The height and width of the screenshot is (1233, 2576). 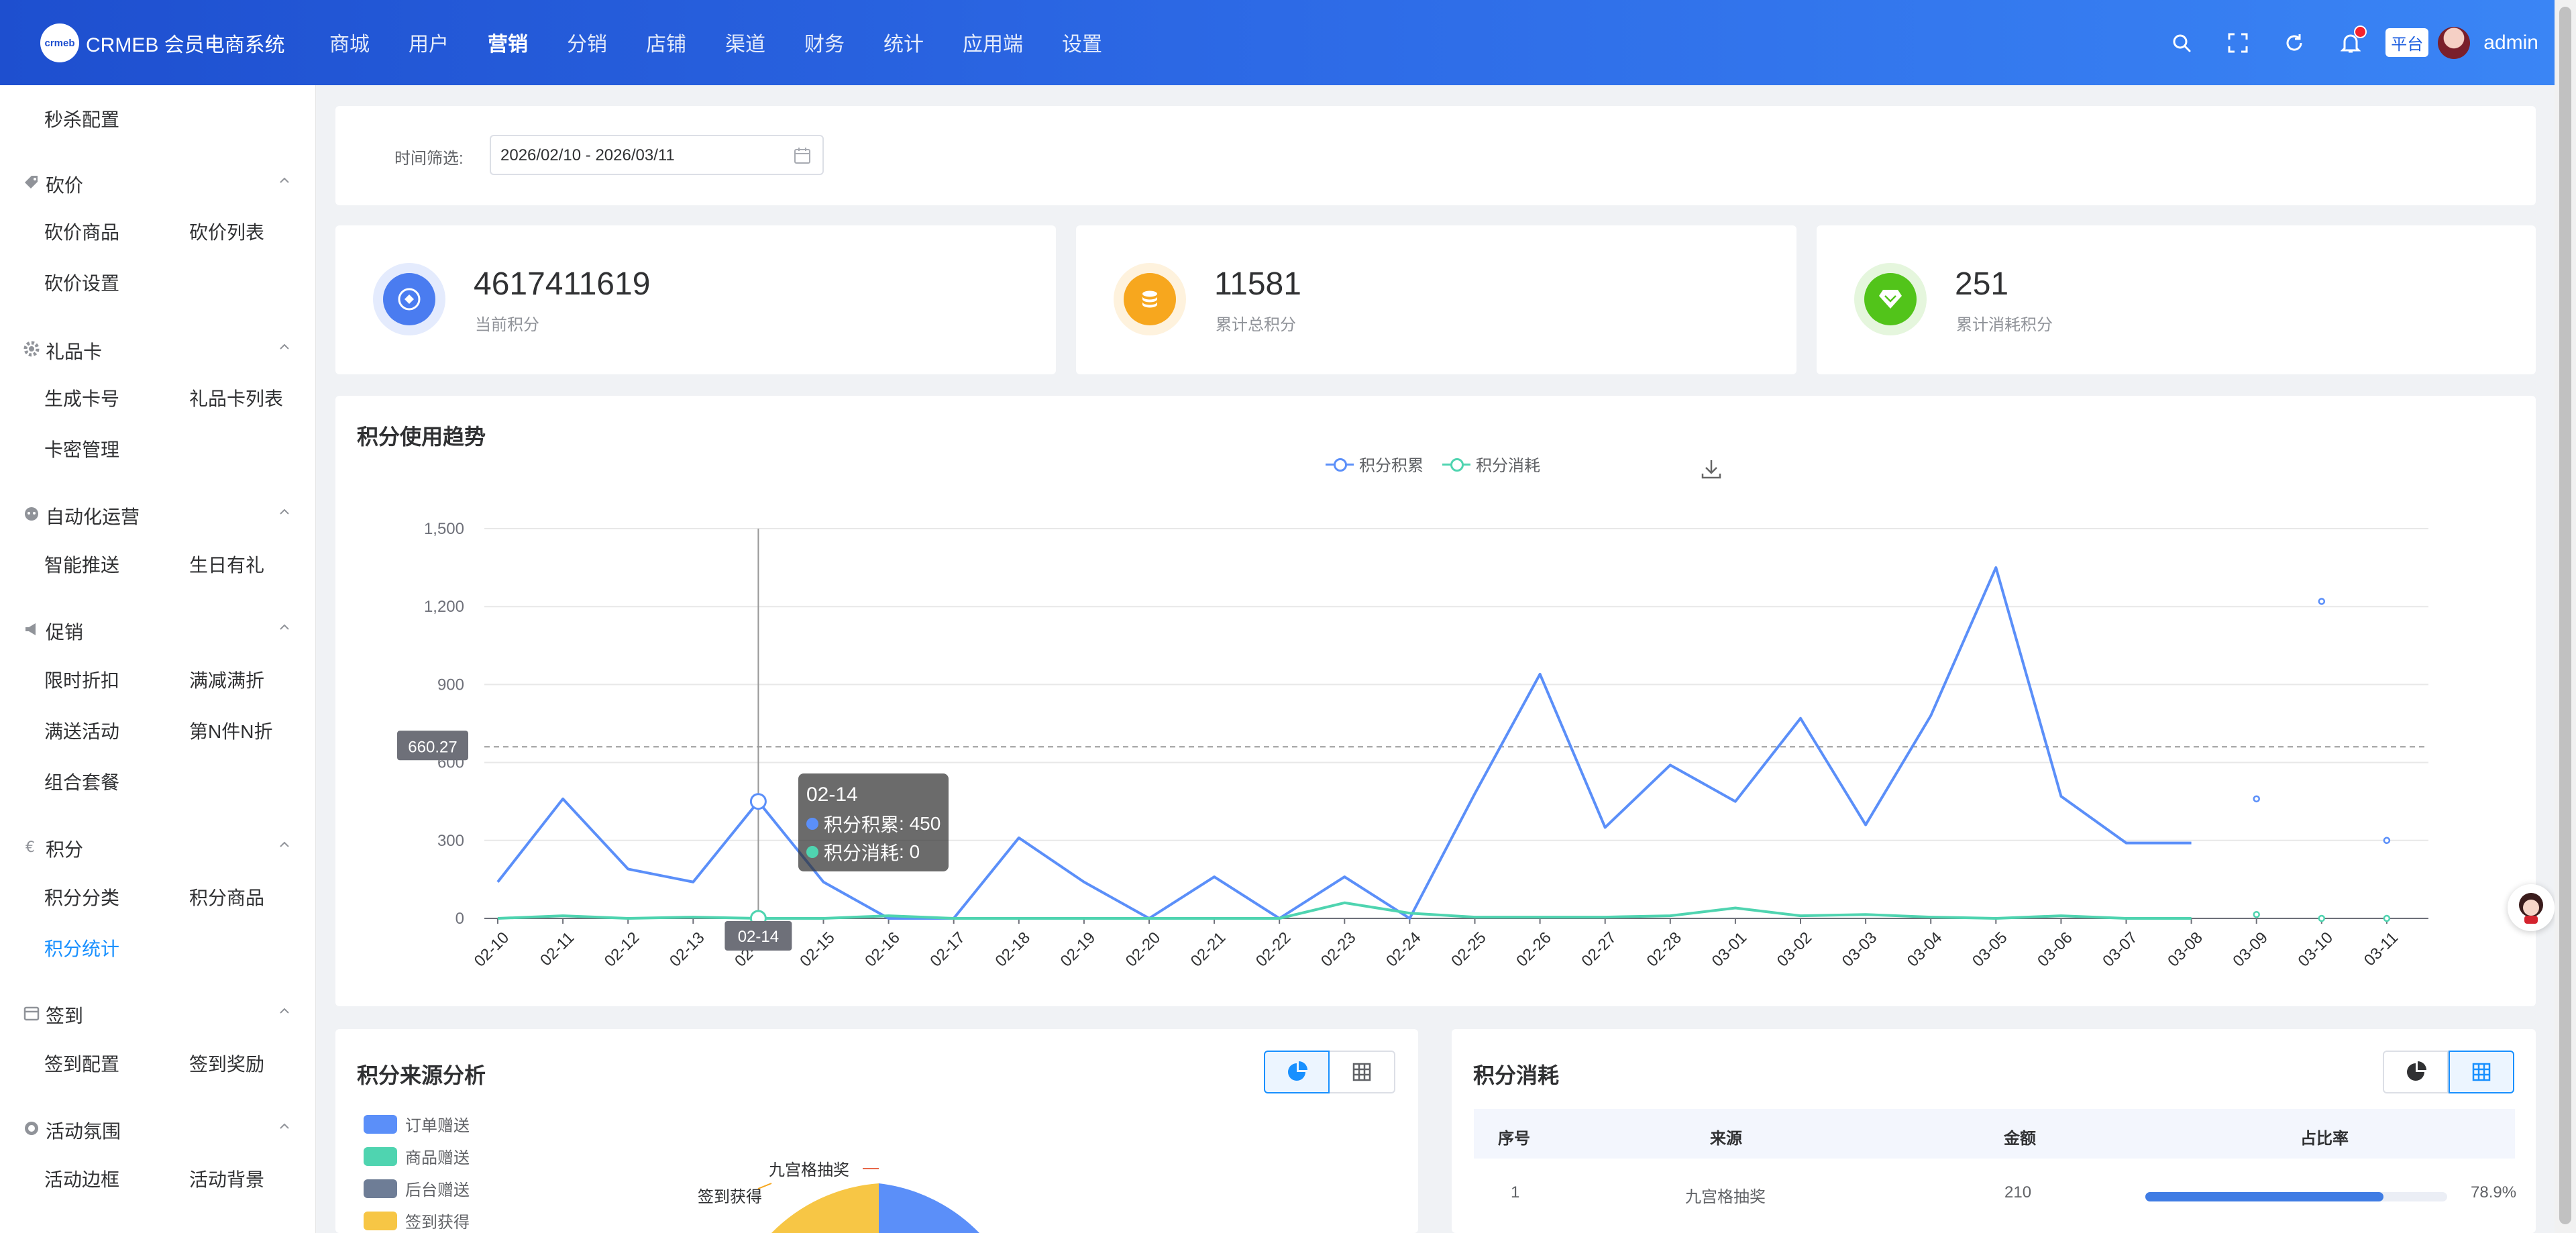 I want to click on column-header-source: 来源, so click(x=1726, y=1139).